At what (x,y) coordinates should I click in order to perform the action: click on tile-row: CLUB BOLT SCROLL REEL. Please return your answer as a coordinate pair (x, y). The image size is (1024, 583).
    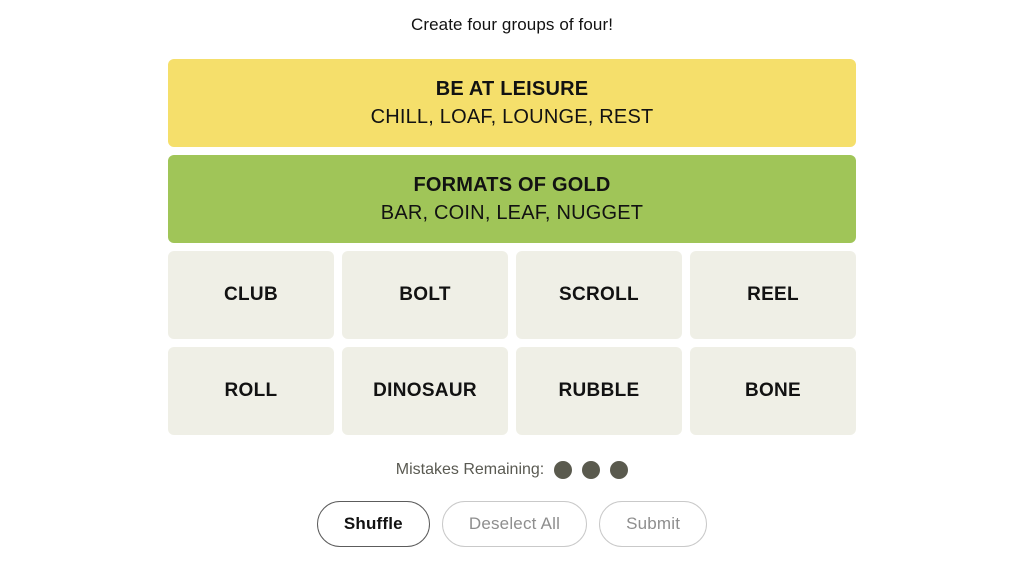
    Looking at the image, I should click on (512, 295).